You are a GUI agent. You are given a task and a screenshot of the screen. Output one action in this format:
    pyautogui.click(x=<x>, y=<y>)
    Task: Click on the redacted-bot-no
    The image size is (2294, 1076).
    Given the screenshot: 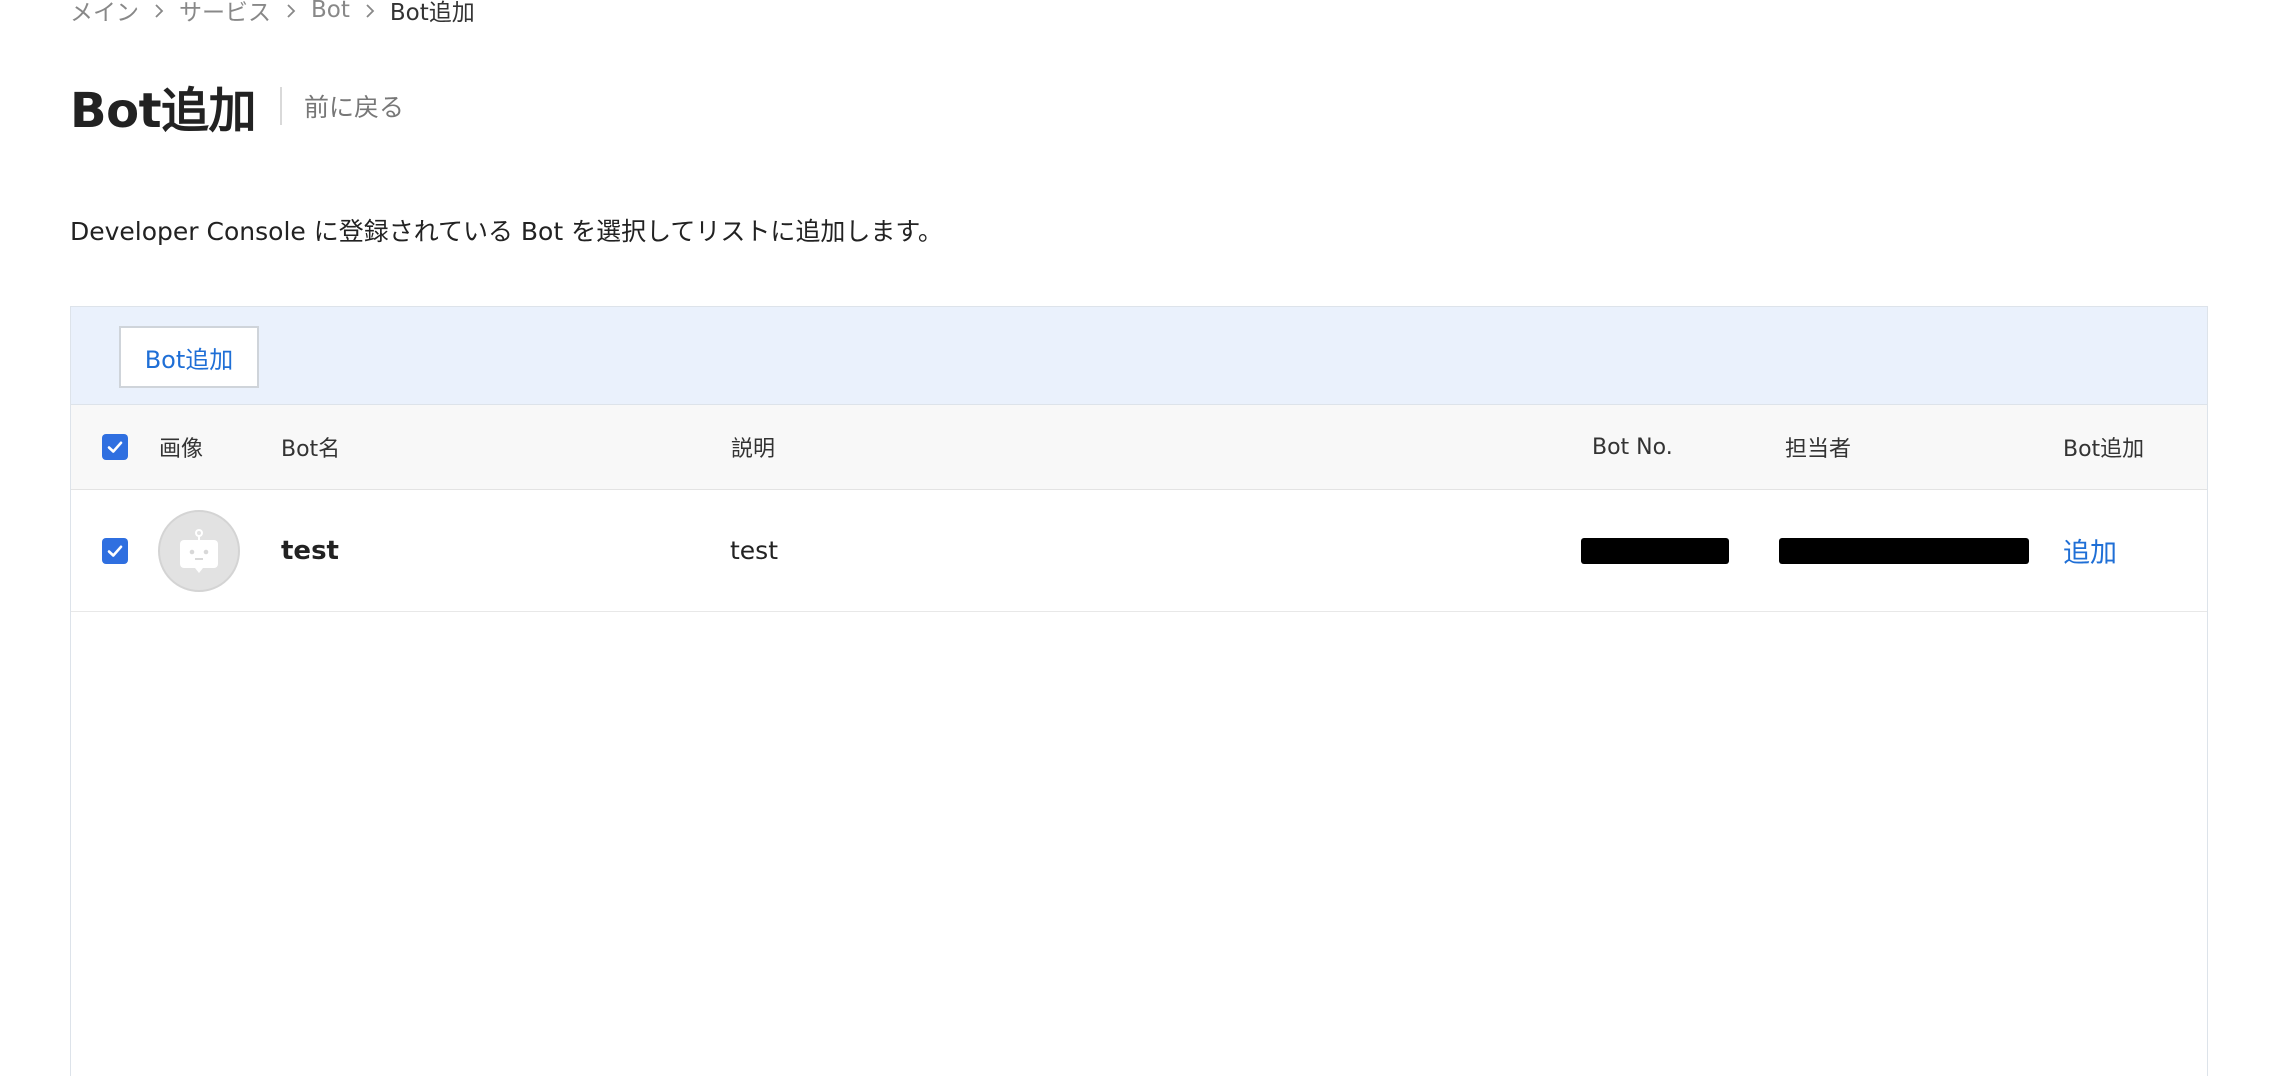 What is the action you would take?
    pyautogui.click(x=1655, y=550)
    